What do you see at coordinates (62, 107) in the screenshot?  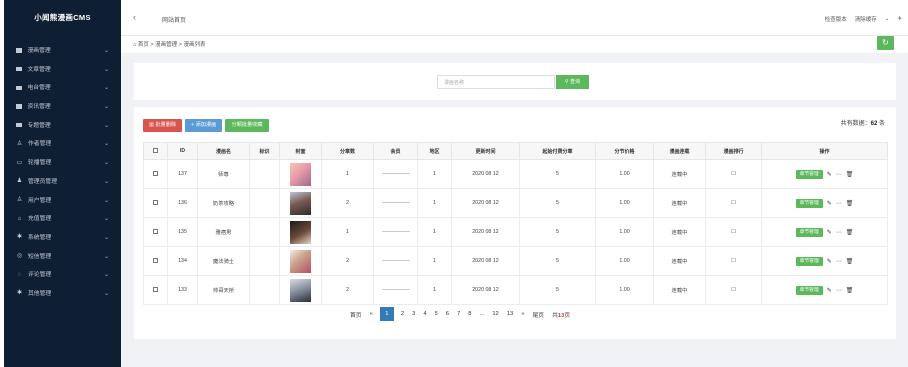 I see `sidebar-item-news: 资讯管理 ⌄` at bounding box center [62, 107].